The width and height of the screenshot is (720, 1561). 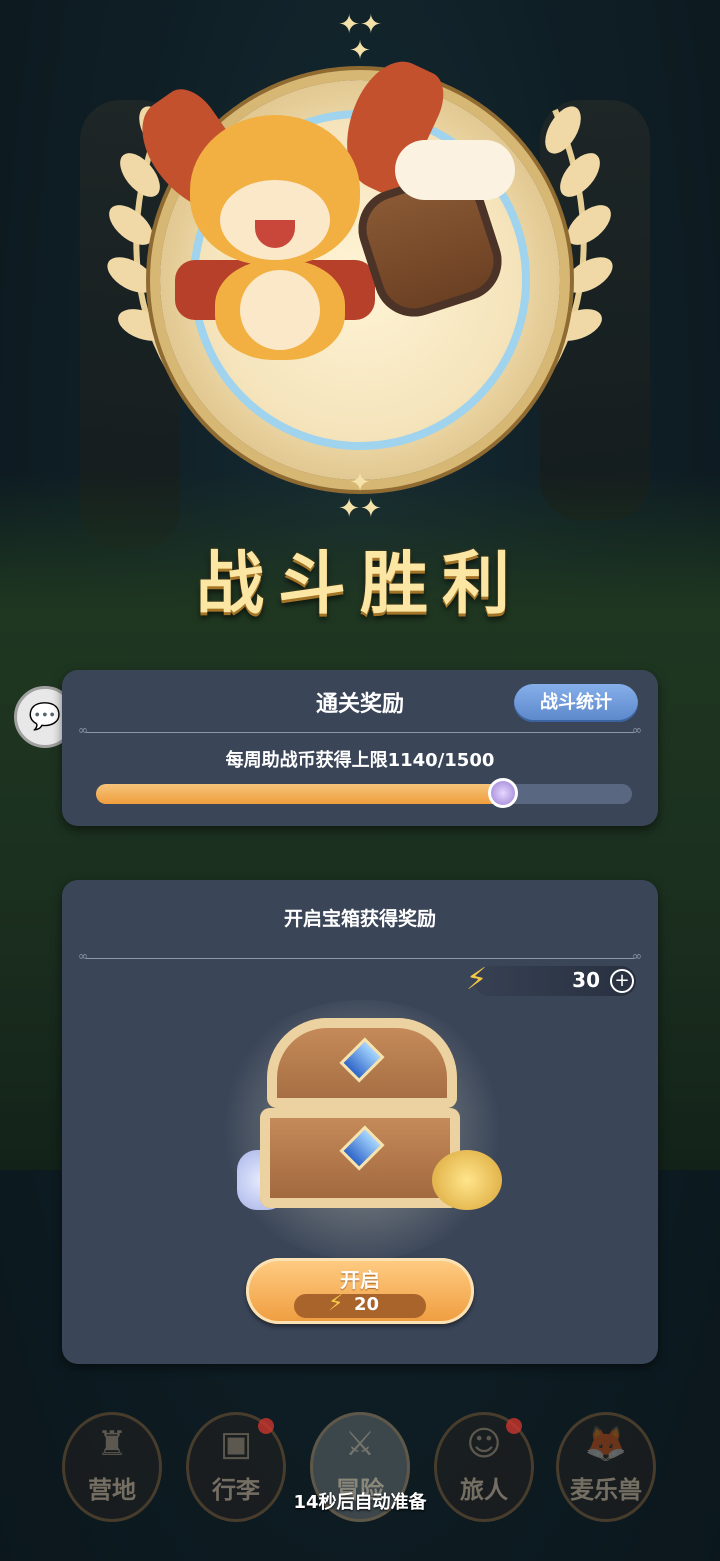 I want to click on clear-reward-card: 通关奖励 战斗统计 每周助战币获得上限1140/1500, so click(x=360, y=748).